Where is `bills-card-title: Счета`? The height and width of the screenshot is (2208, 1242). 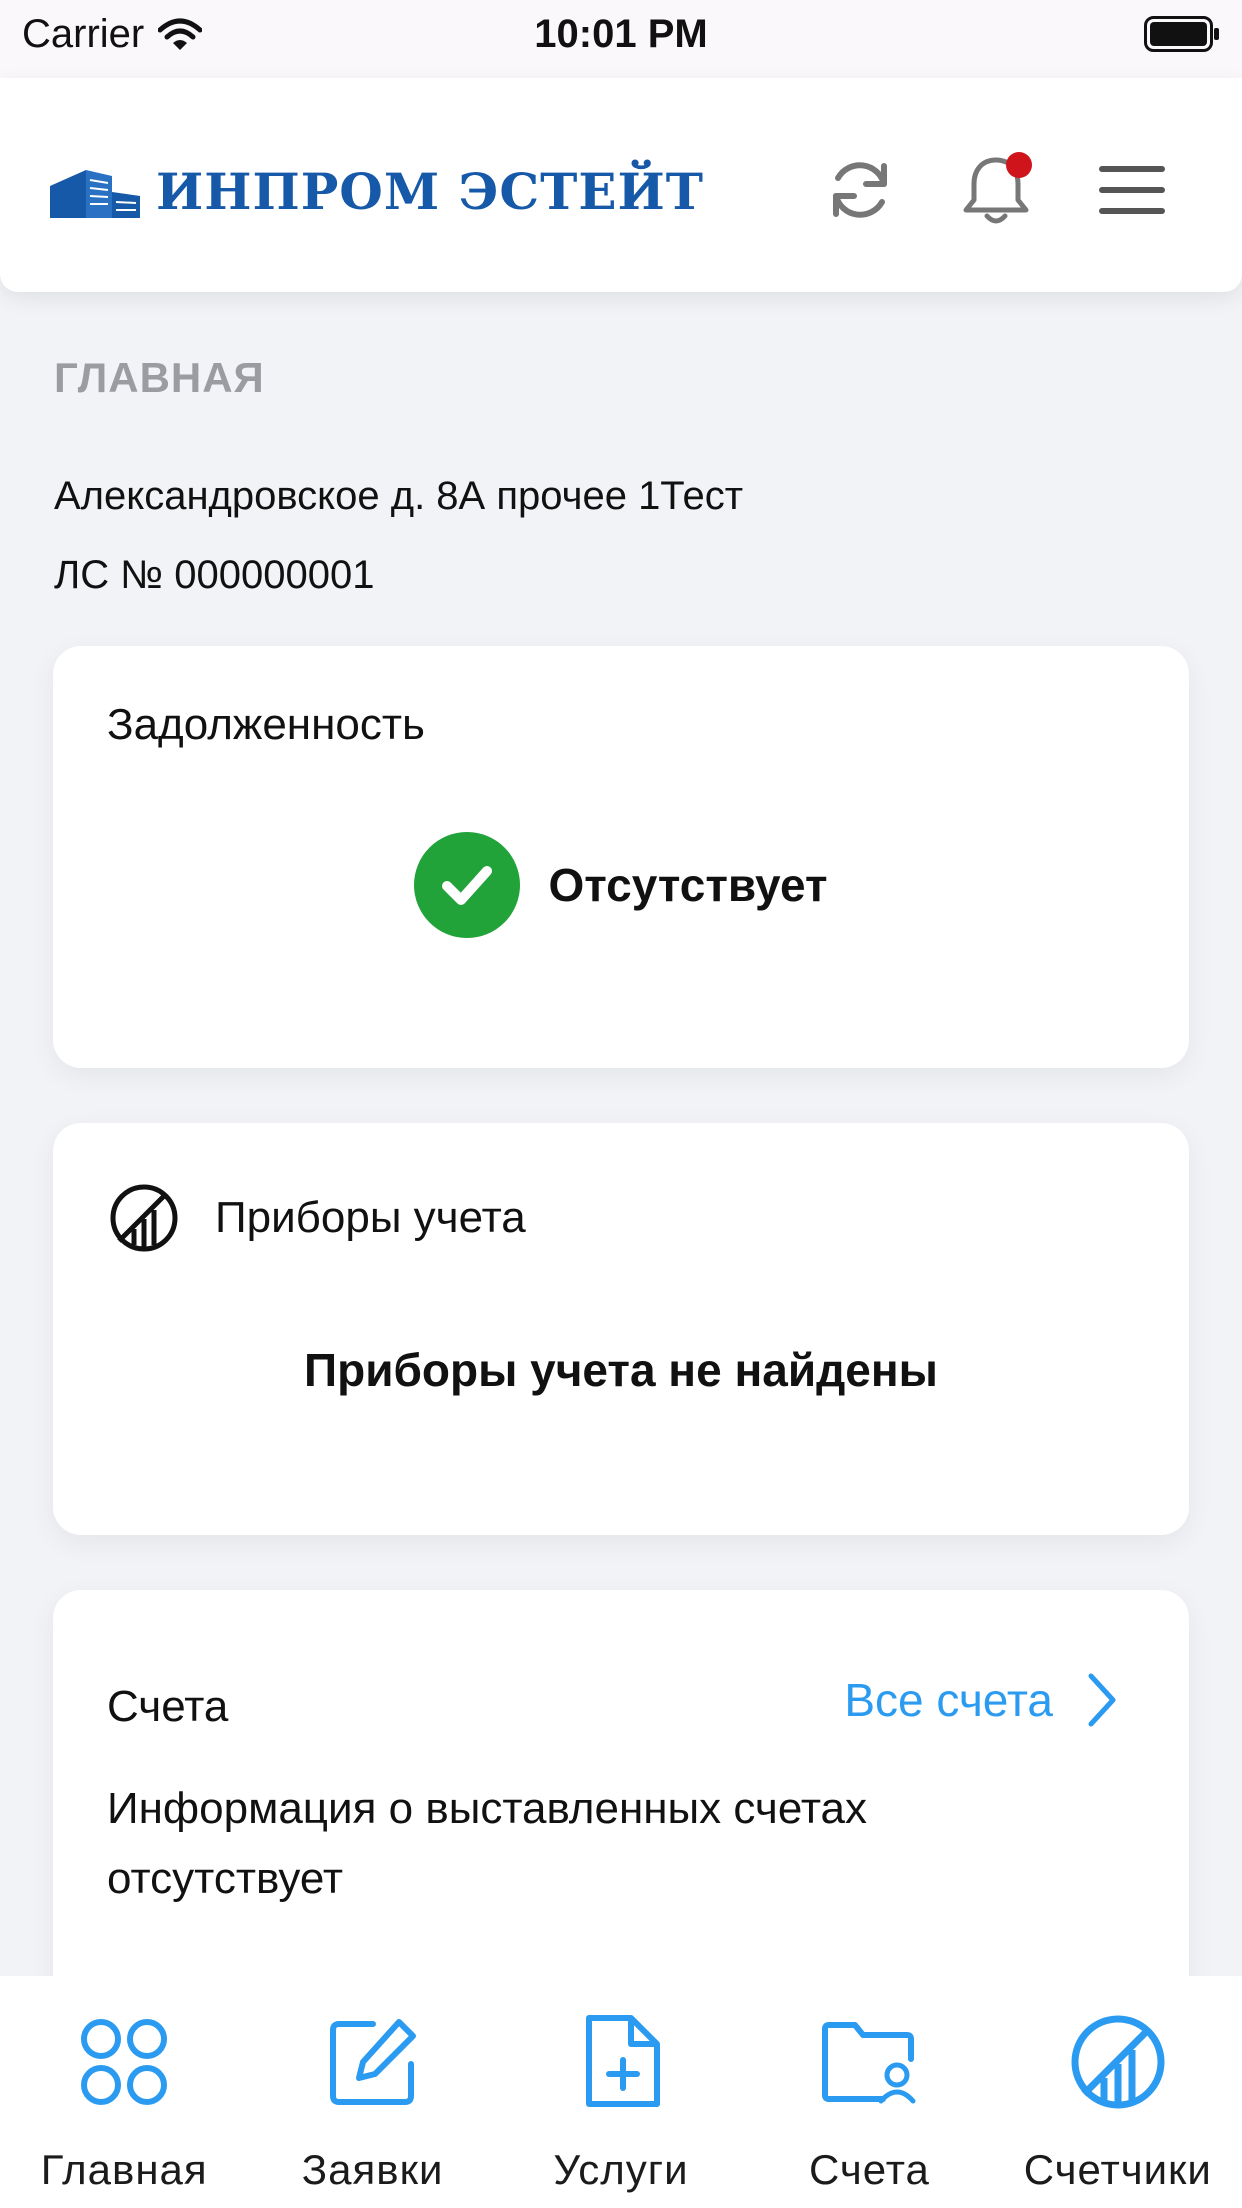
bills-card-title: Счета is located at coordinates (168, 1706).